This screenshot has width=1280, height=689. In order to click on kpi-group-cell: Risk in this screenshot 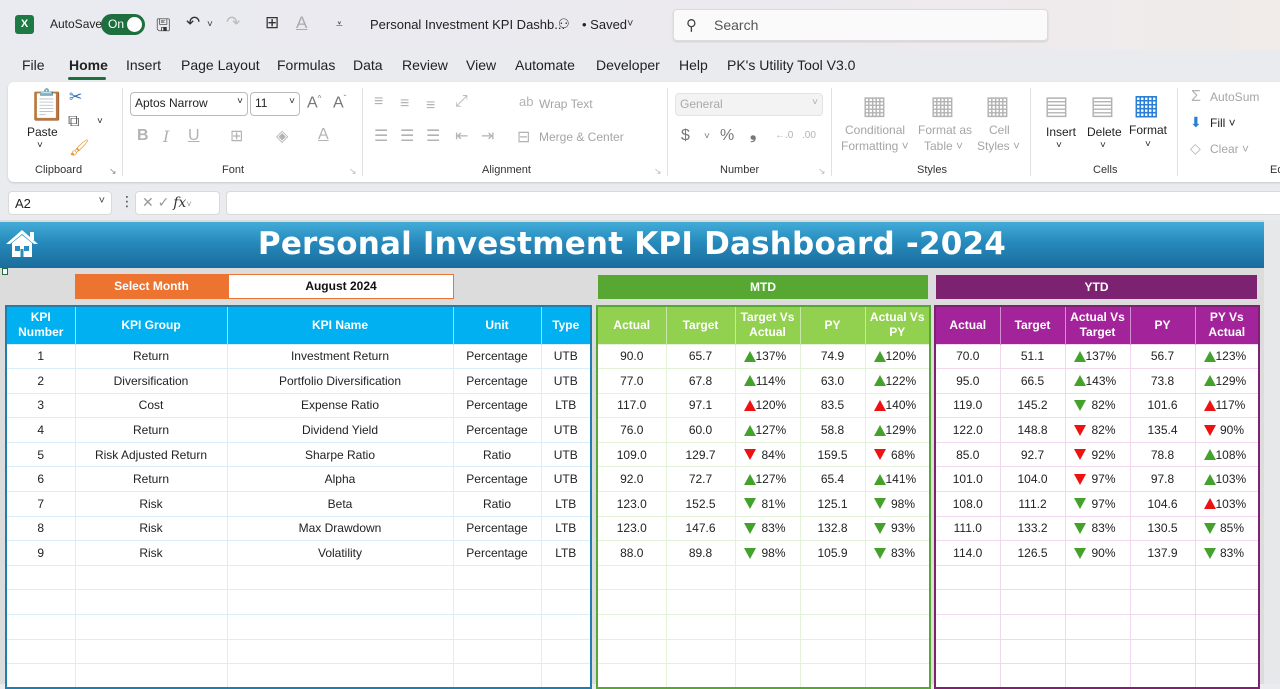, I will do `click(151, 553)`.